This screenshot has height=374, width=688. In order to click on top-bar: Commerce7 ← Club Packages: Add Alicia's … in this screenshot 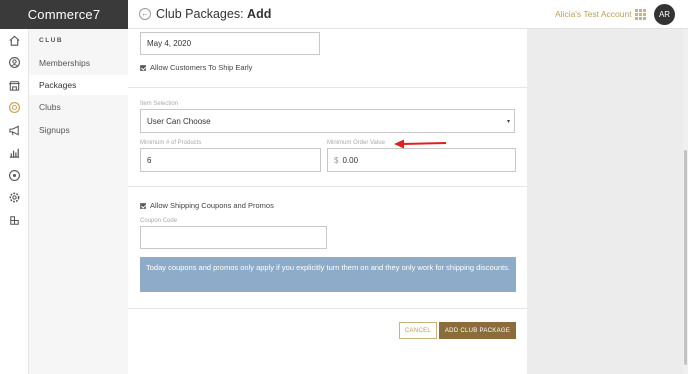, I will do `click(344, 14)`.